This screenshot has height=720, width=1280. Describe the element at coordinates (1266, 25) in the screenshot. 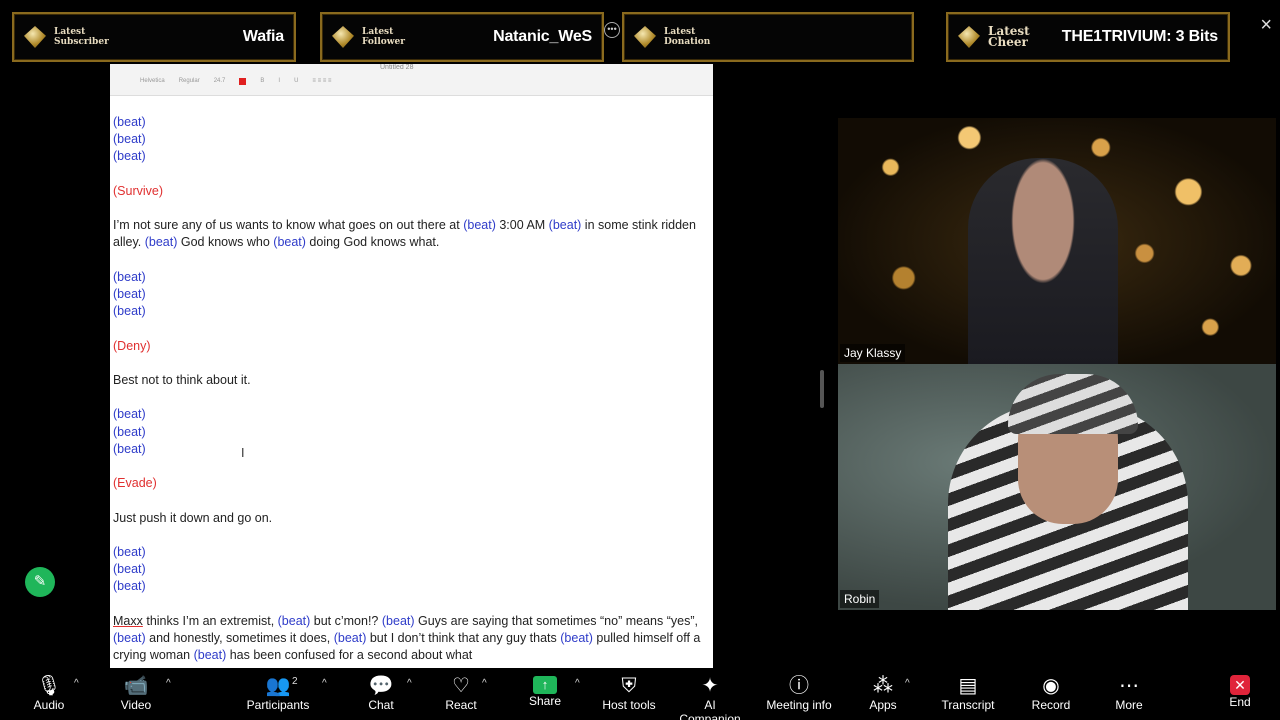

I see `close-icon: ×` at that location.